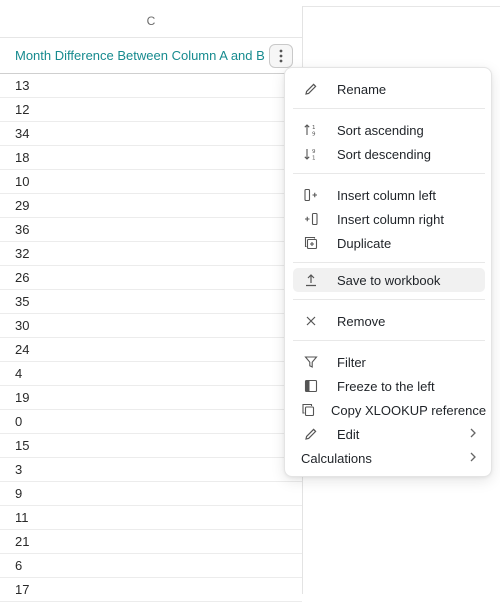 The width and height of the screenshot is (500, 602). I want to click on menu-item-label: Edit, so click(348, 434).